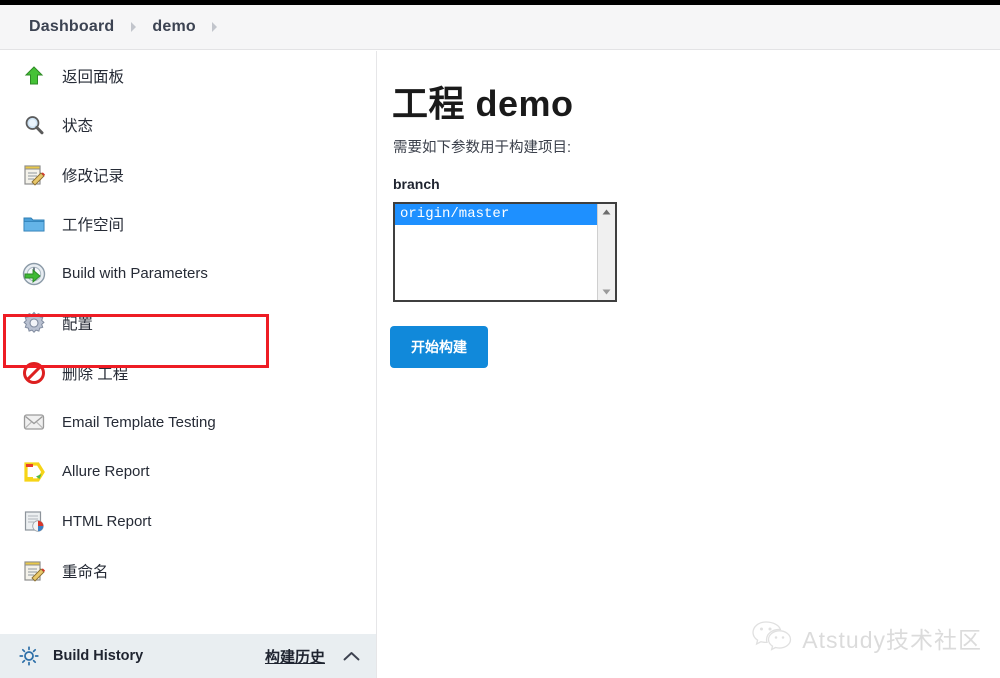 This screenshot has width=1000, height=678. I want to click on breadcrumb-item-demo: demo, so click(173, 27).